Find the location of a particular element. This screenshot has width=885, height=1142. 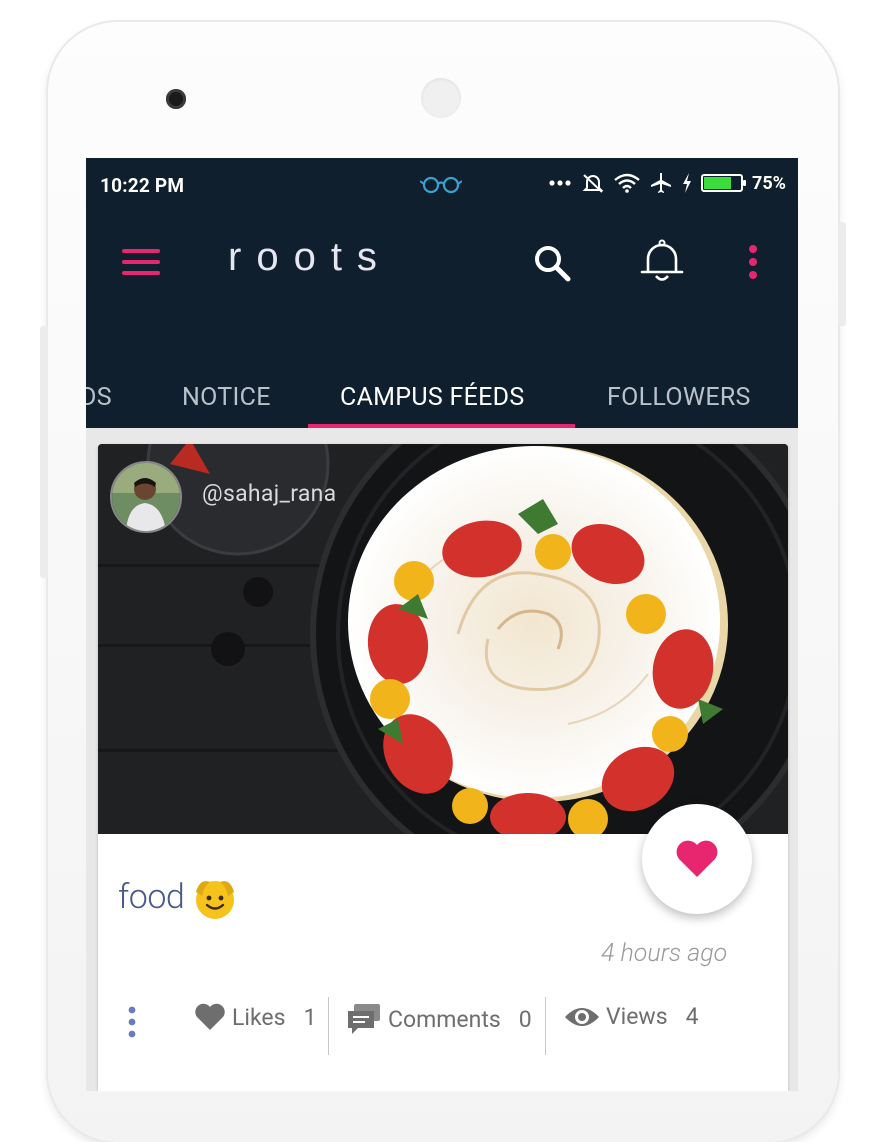

post-actions: Likes 1 Comments 0 Views 4 is located at coordinates (443, 1024).